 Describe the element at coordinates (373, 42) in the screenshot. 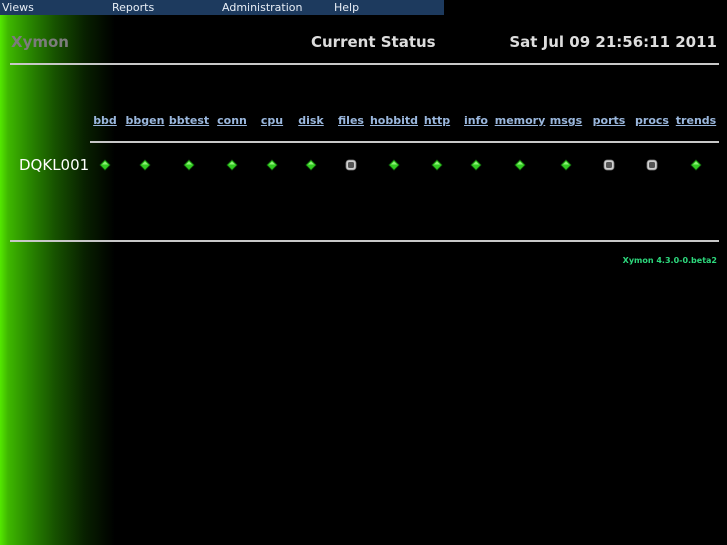

I see `page-title: Current Status` at that location.